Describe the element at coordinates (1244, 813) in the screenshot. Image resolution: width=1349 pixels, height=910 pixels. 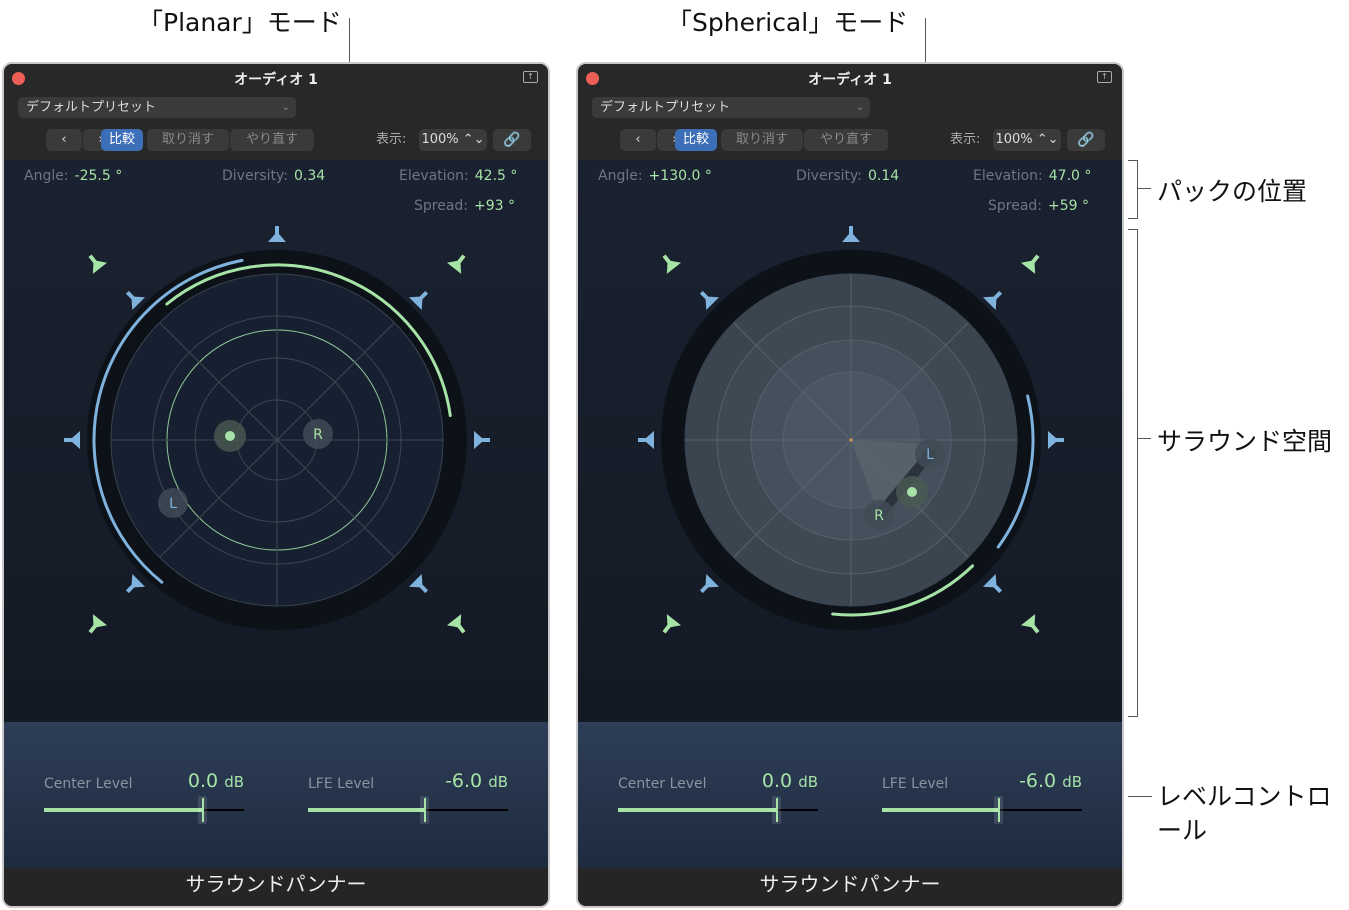
I see `callout-level-control: レベルコントロ ール` at that location.